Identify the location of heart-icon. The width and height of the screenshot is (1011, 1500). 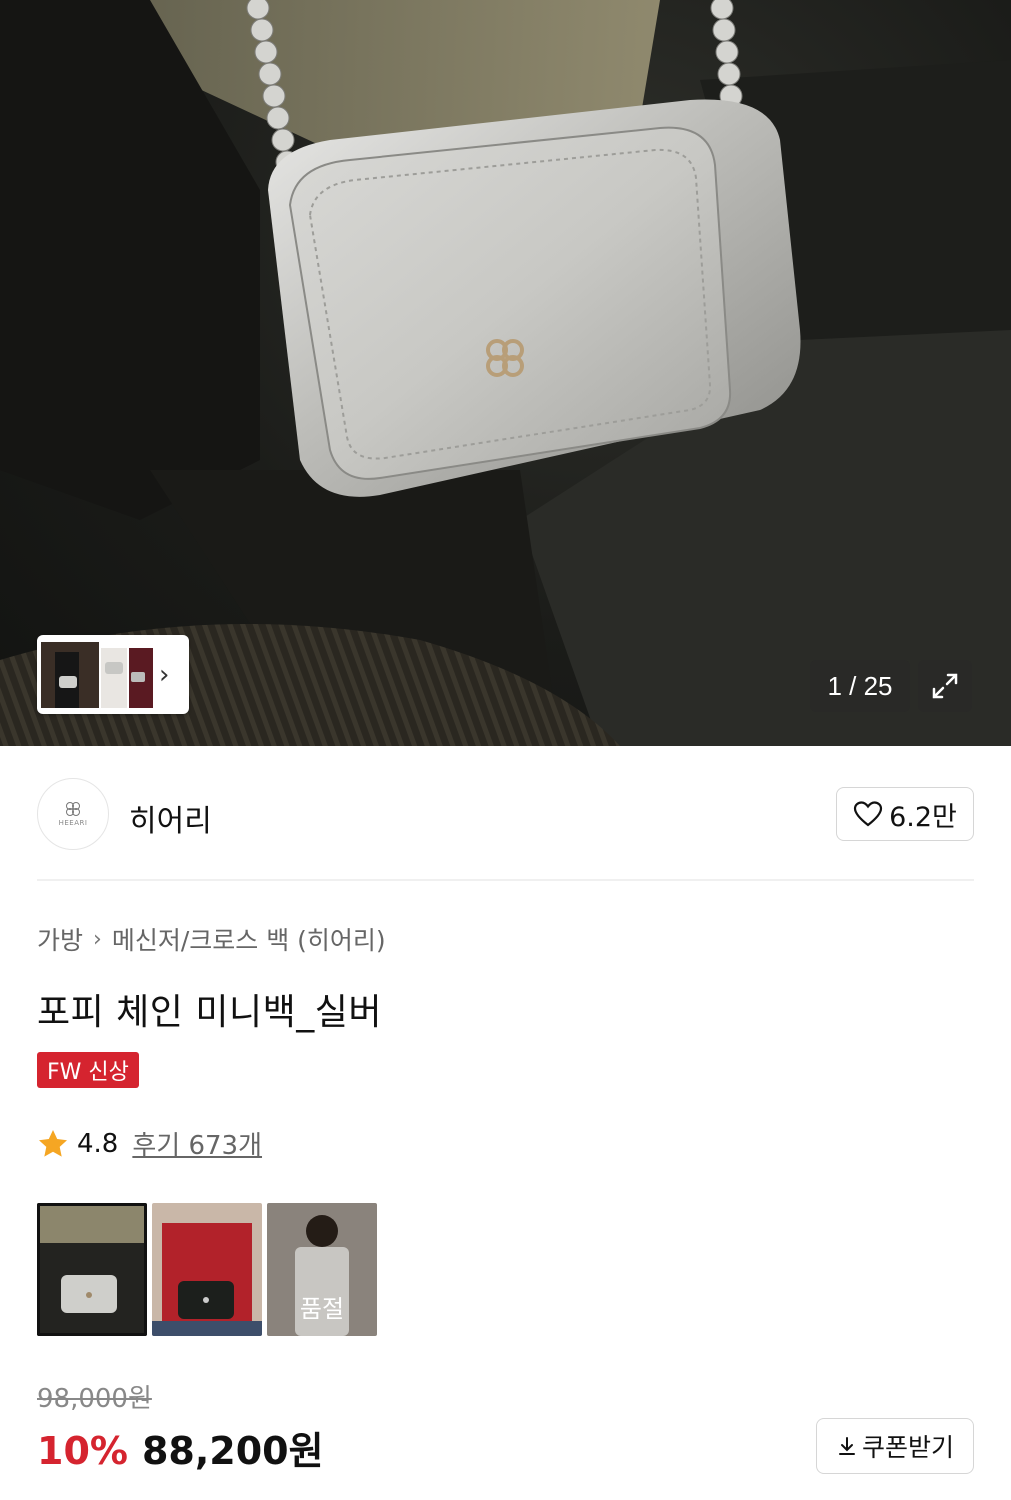
(868, 814).